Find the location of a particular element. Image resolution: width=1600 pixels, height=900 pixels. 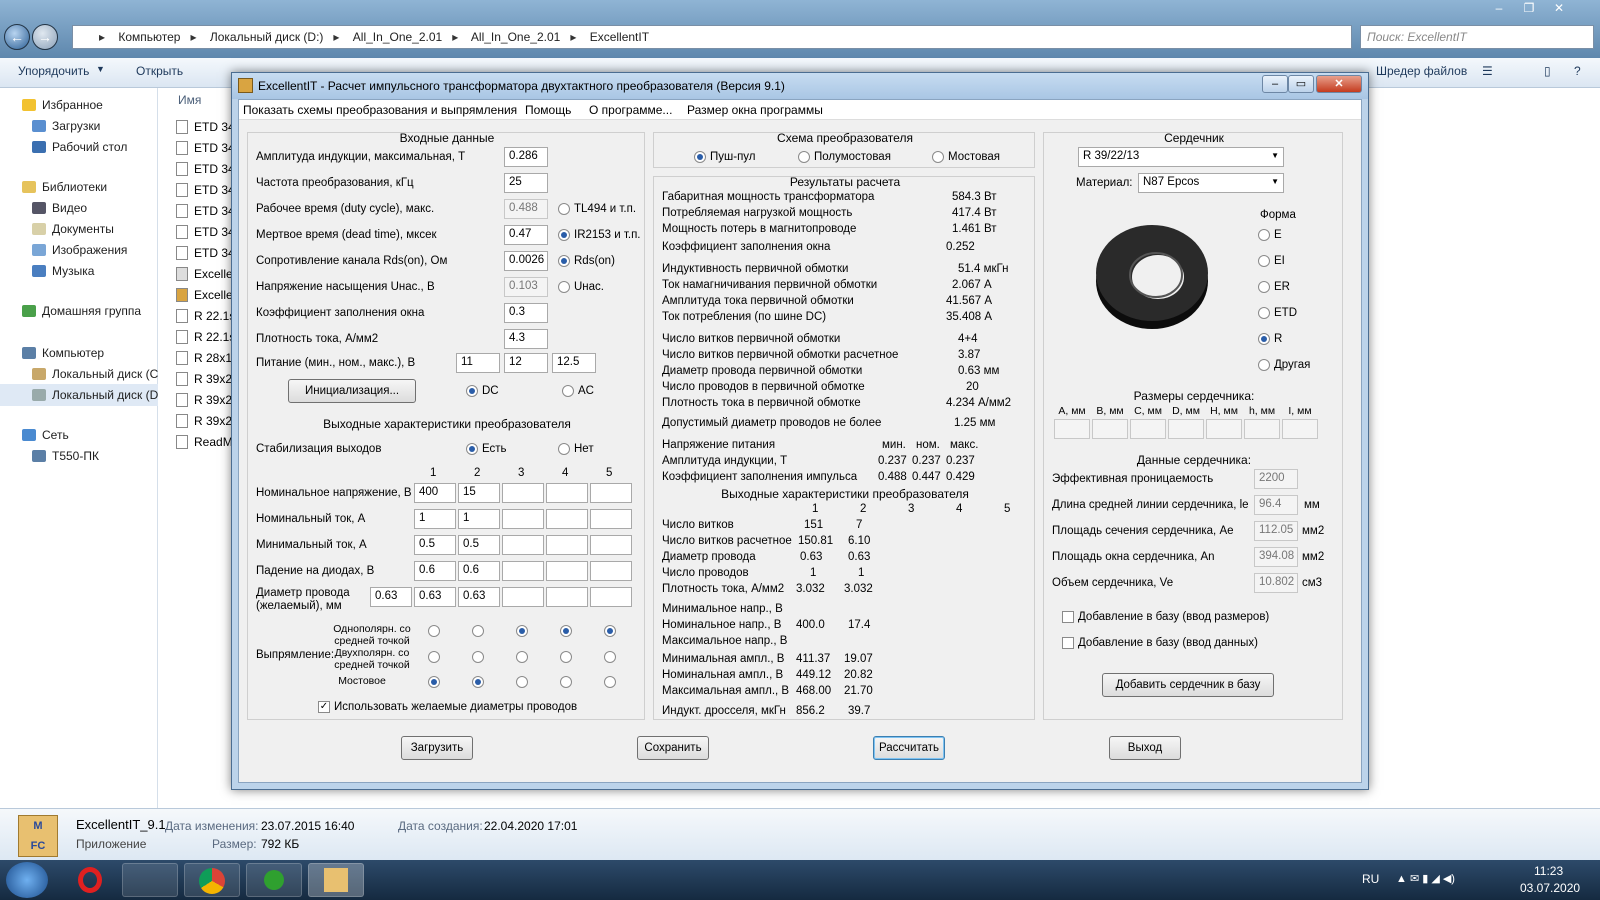

language-indicator: RU is located at coordinates (1370, 879).